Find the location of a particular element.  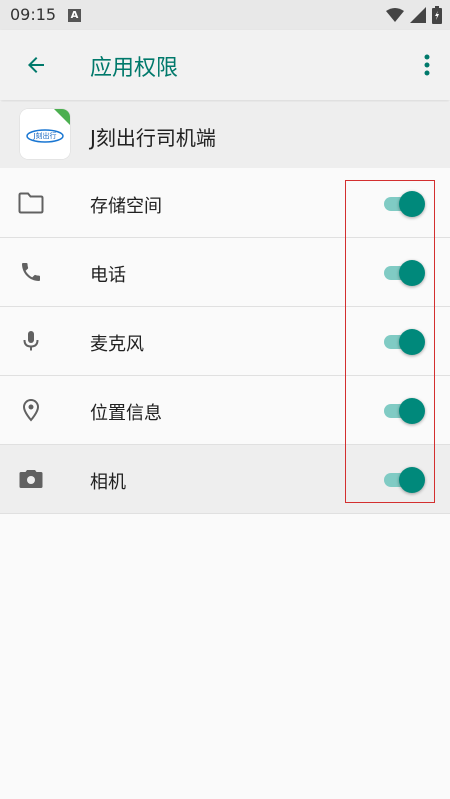

app-logo-text: J刻出行 is located at coordinates (44, 135).